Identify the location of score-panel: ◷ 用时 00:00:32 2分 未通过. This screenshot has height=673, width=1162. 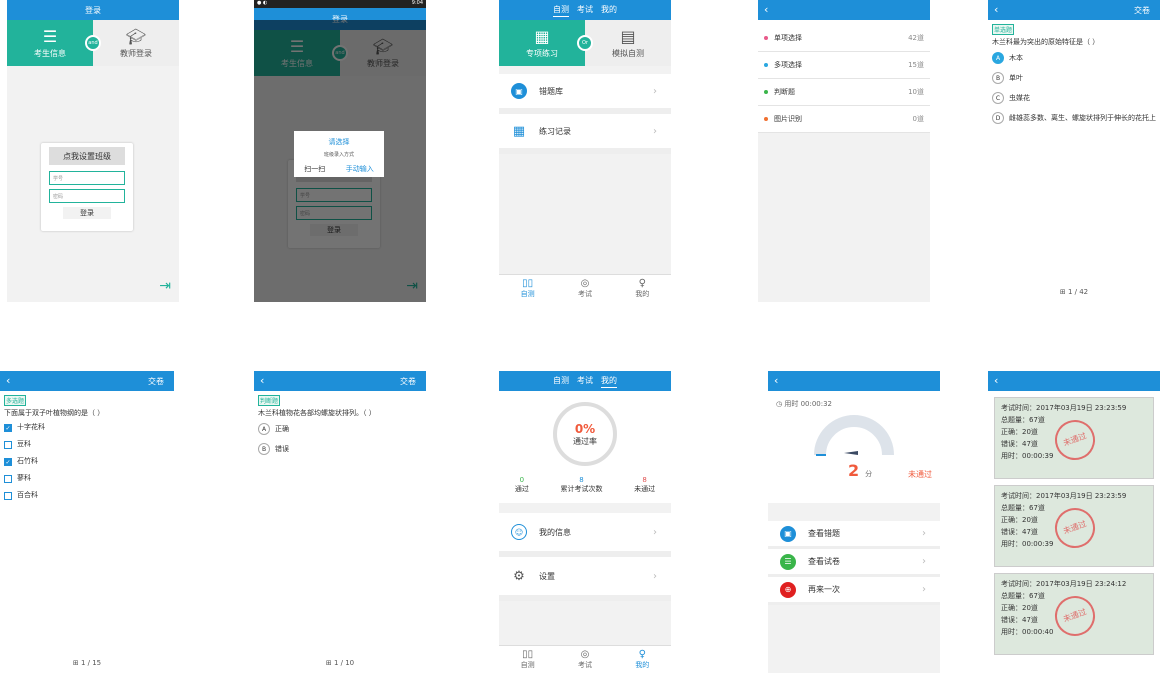
(854, 447).